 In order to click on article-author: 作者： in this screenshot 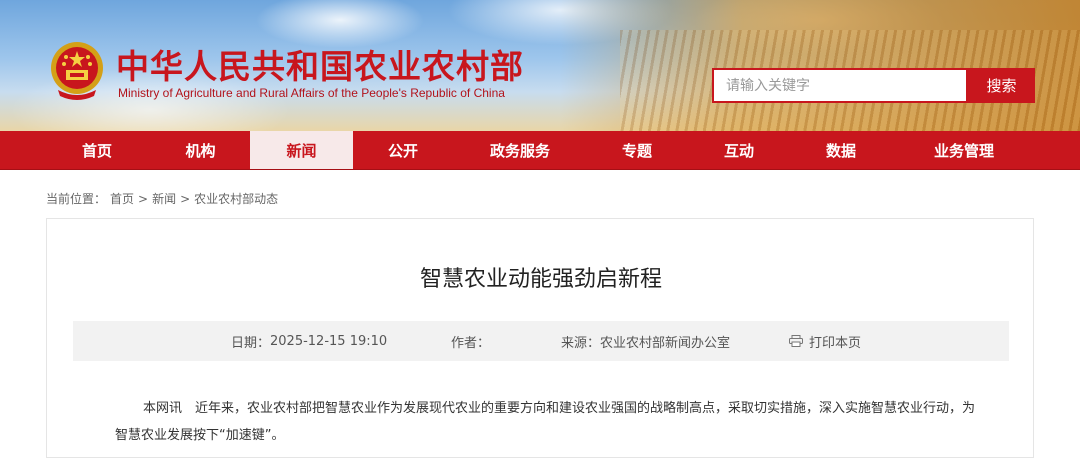, I will do `click(470, 341)`.